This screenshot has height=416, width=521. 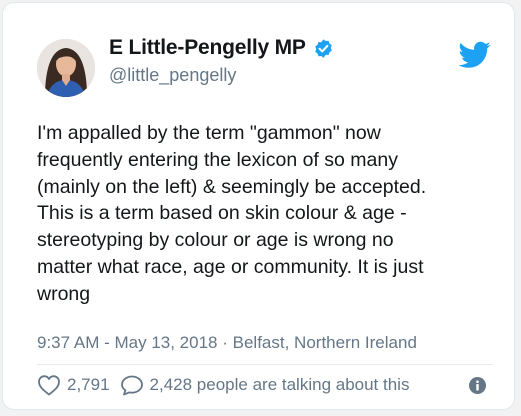 I want to click on avatar, so click(x=66, y=68).